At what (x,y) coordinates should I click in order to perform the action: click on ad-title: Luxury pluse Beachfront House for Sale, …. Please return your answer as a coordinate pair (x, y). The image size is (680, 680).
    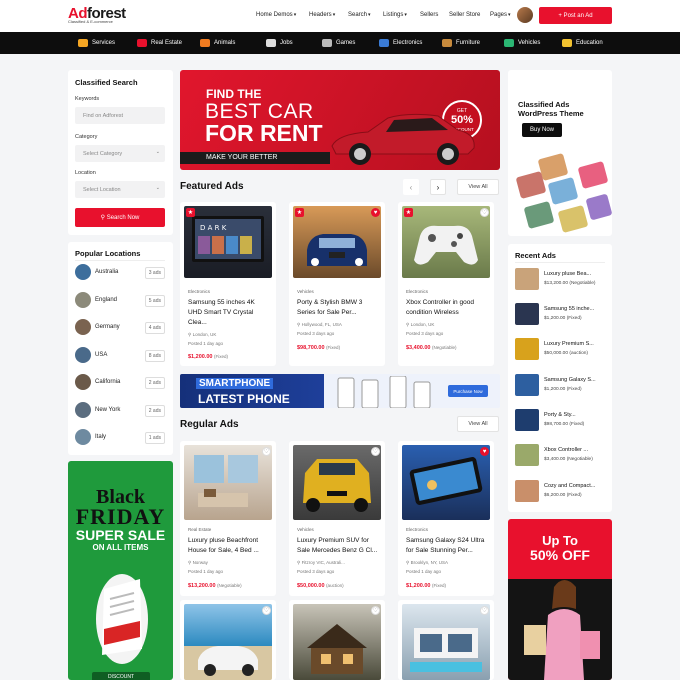
    Looking at the image, I should click on (229, 546).